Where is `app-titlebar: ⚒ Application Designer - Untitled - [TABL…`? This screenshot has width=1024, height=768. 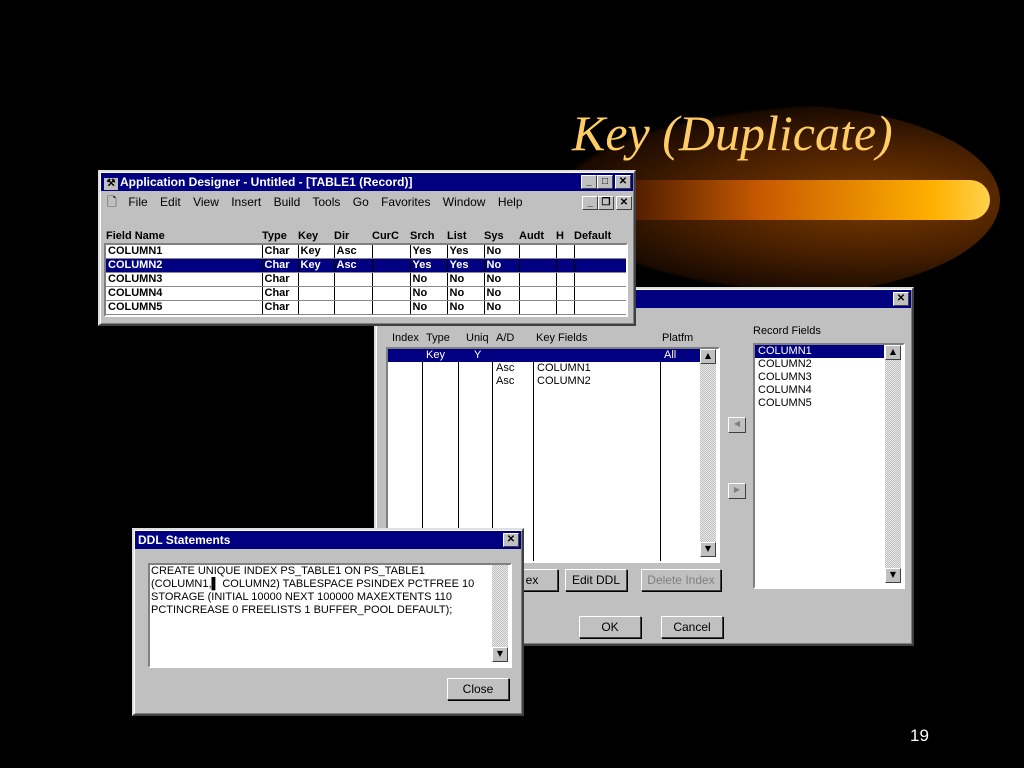 app-titlebar: ⚒ Application Designer - Untitled - [TABL… is located at coordinates (367, 182).